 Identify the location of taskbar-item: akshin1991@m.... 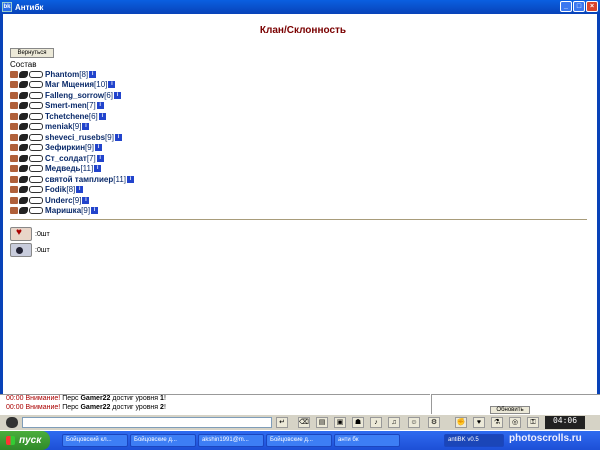
(231, 440).